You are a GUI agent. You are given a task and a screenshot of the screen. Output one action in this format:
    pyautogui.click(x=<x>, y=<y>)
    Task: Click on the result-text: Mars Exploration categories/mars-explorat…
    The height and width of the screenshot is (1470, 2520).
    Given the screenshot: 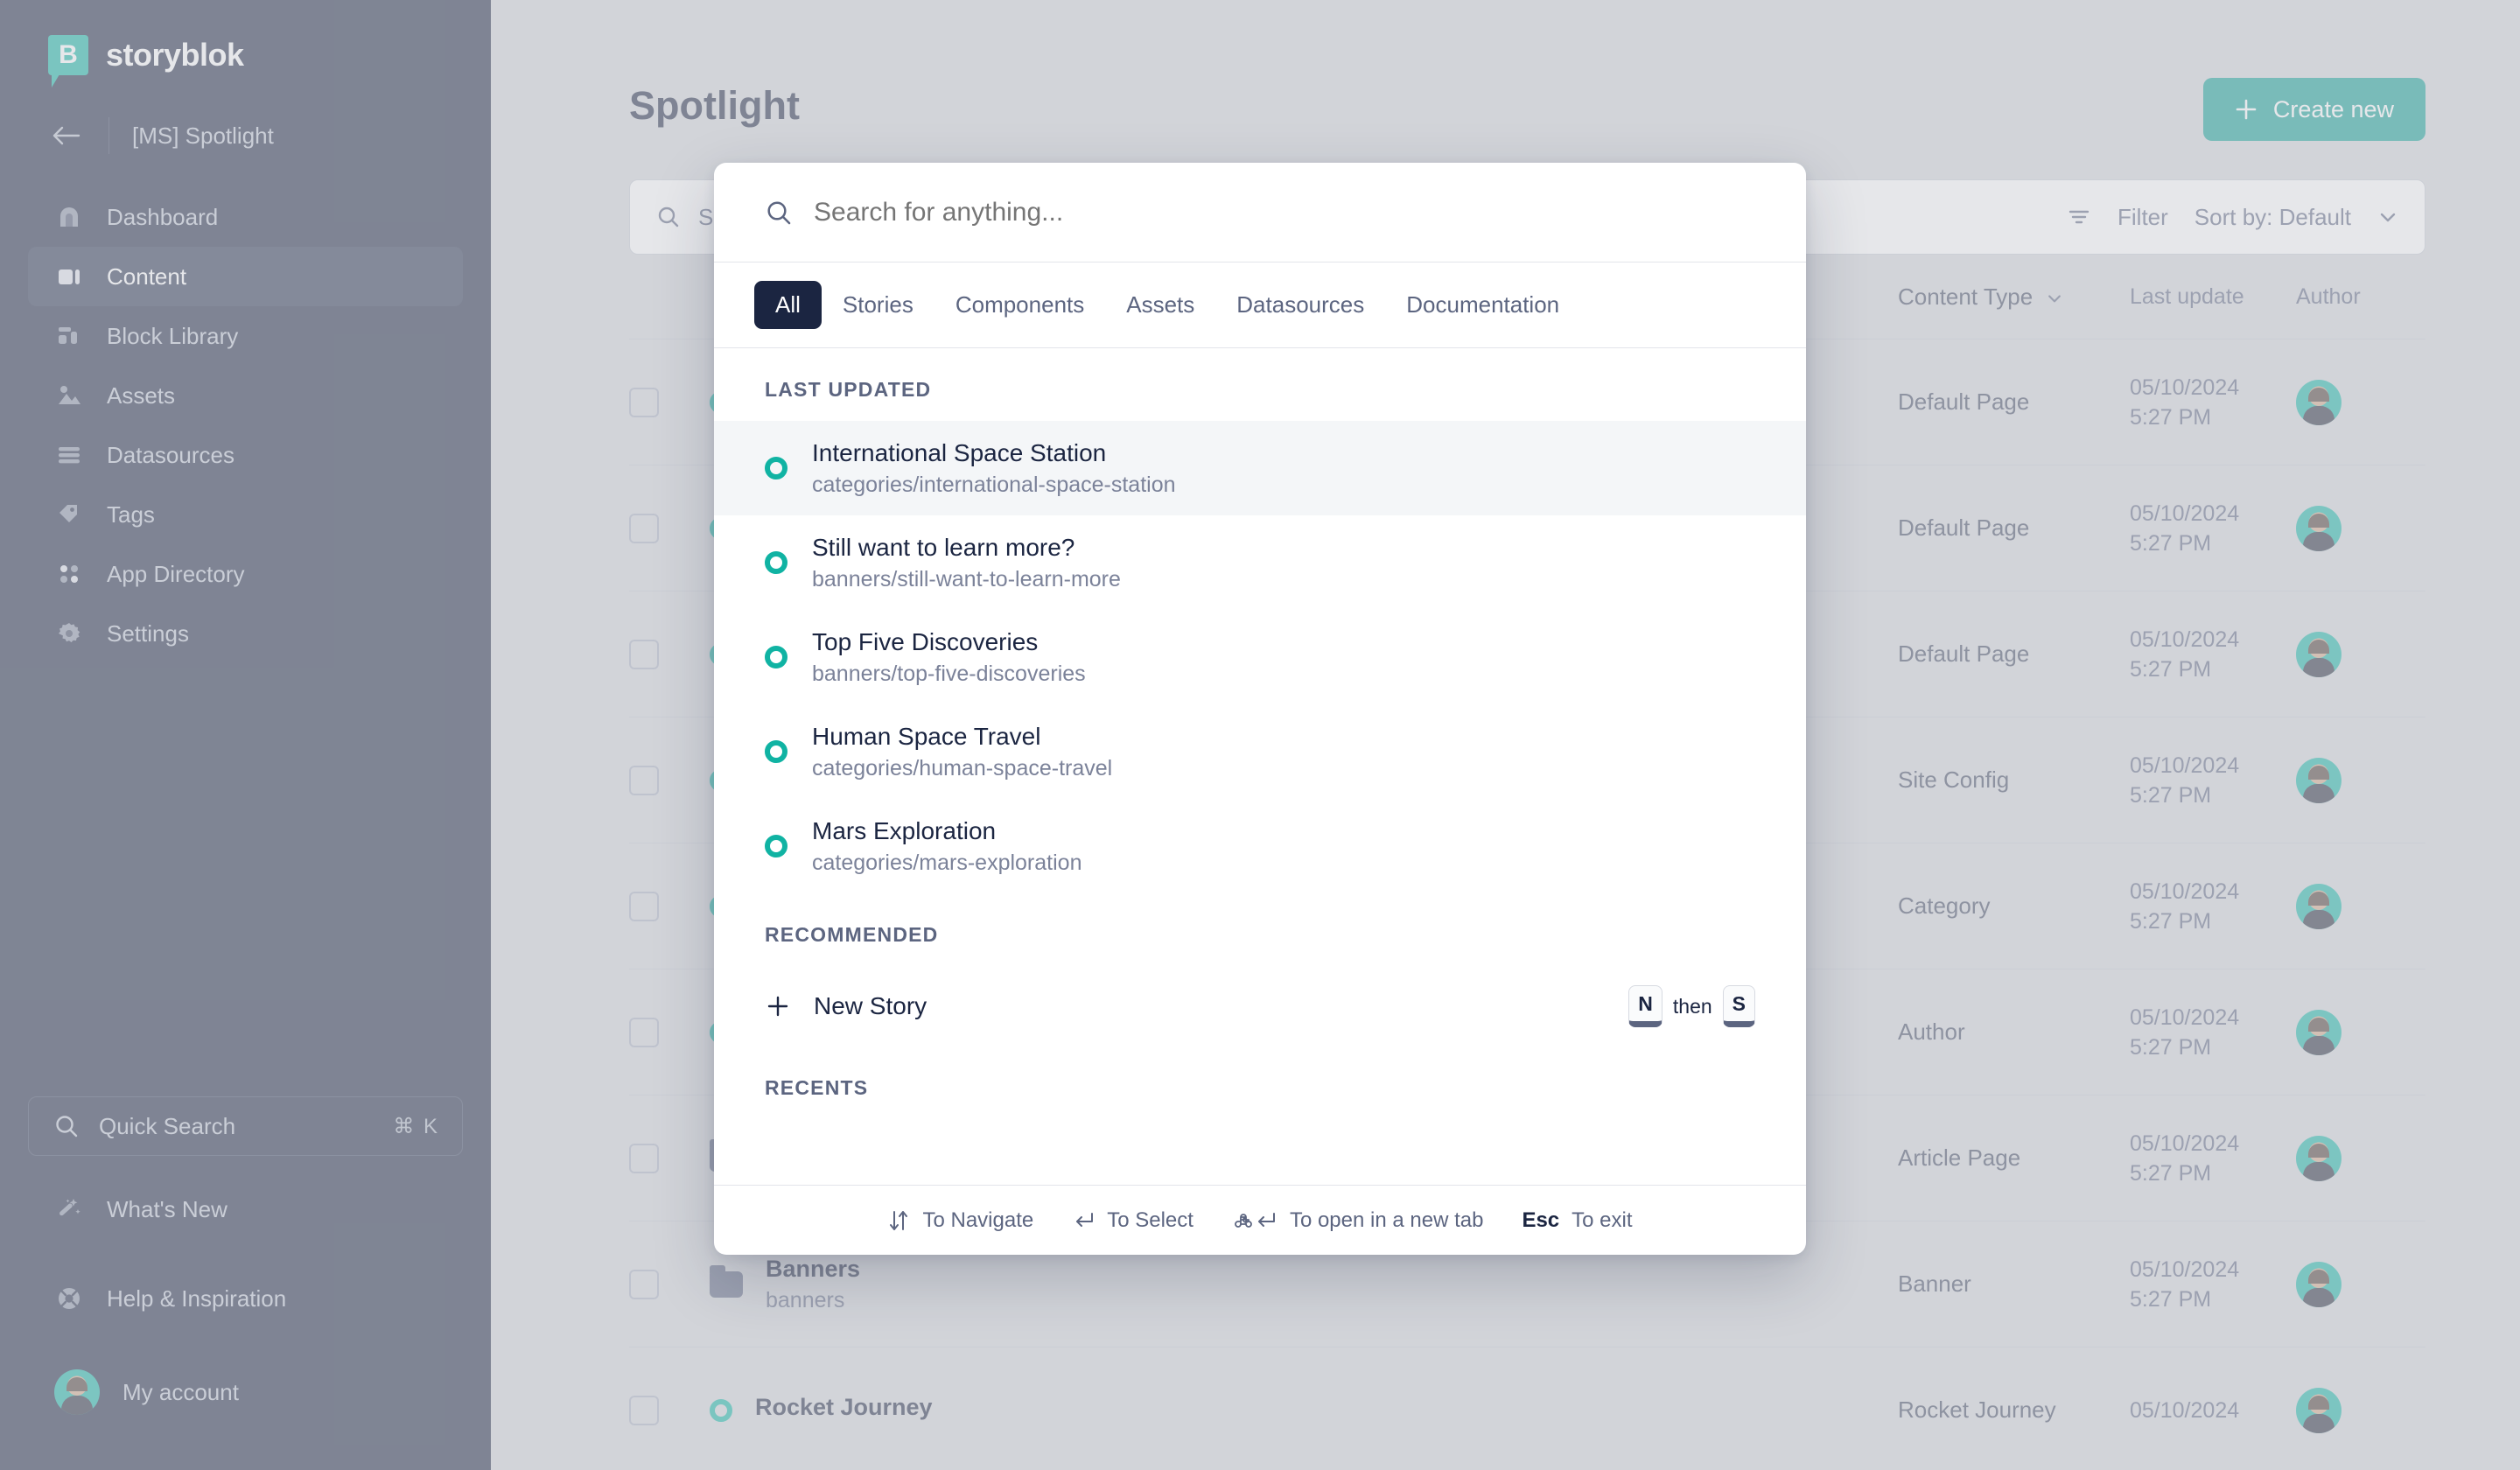 What is the action you would take?
    pyautogui.click(x=947, y=846)
    